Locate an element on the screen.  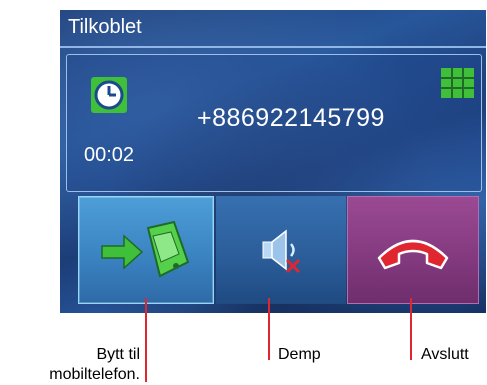
end-call-button is located at coordinates (413, 250).